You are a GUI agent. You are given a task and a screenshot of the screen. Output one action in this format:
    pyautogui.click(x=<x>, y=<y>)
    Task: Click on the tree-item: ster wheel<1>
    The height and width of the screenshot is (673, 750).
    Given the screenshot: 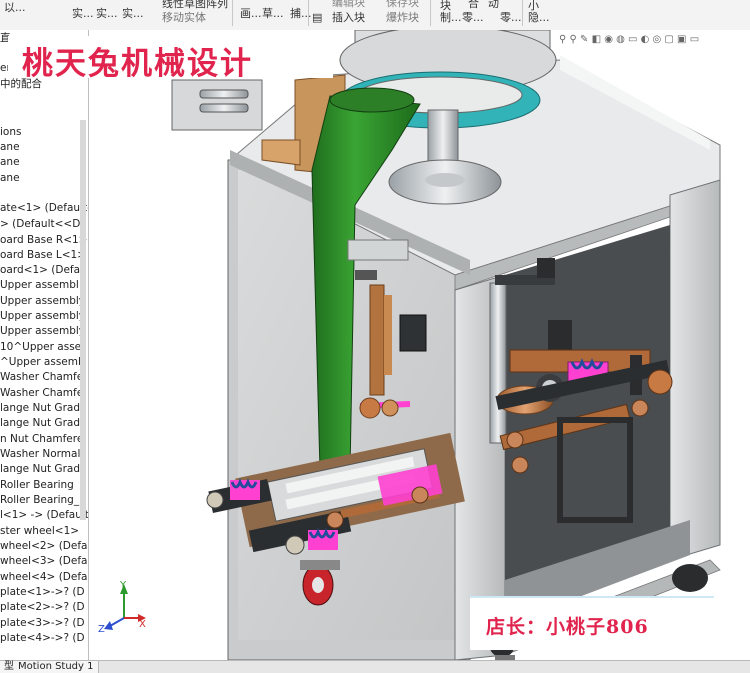 What is the action you would take?
    pyautogui.click(x=39, y=531)
    